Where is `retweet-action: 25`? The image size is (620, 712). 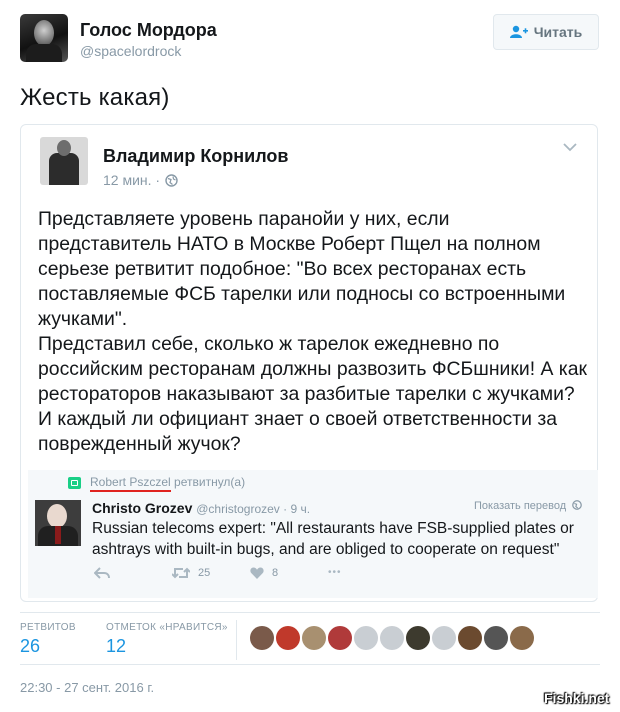 retweet-action: 25 is located at coordinates (191, 573).